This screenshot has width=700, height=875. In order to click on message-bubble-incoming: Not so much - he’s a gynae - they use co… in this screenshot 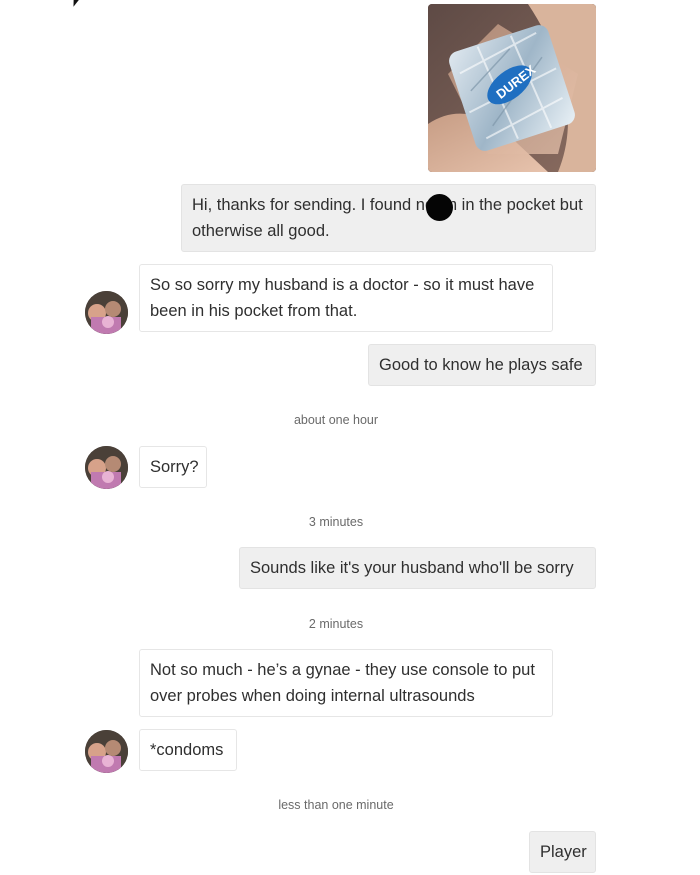, I will do `click(346, 683)`.